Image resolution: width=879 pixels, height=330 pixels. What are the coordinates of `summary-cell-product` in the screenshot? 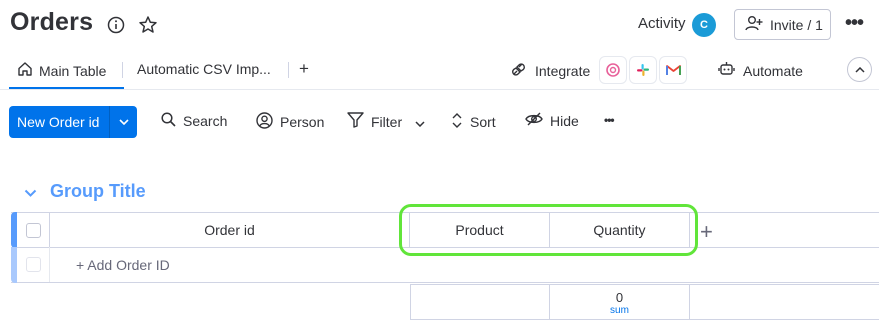 It's located at (480, 302).